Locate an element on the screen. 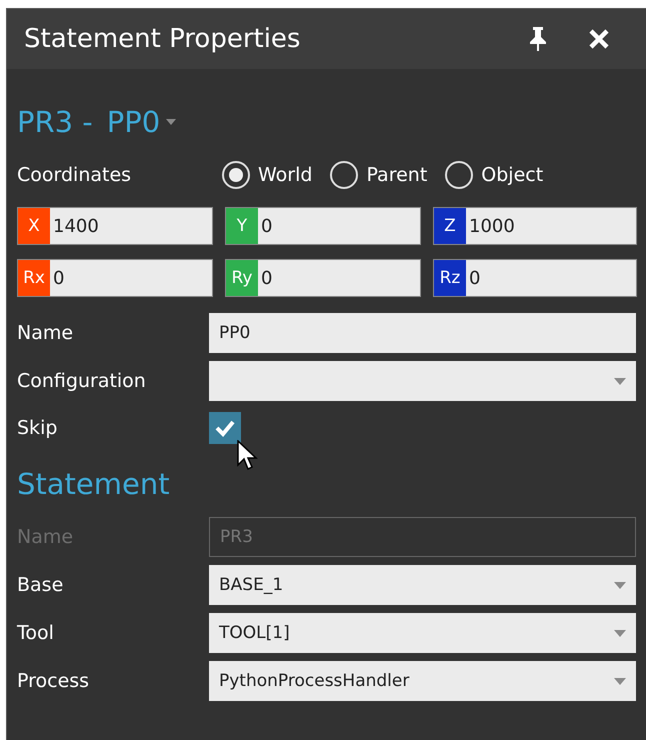  dropdown-field: TOOL[1] is located at coordinates (422, 633).